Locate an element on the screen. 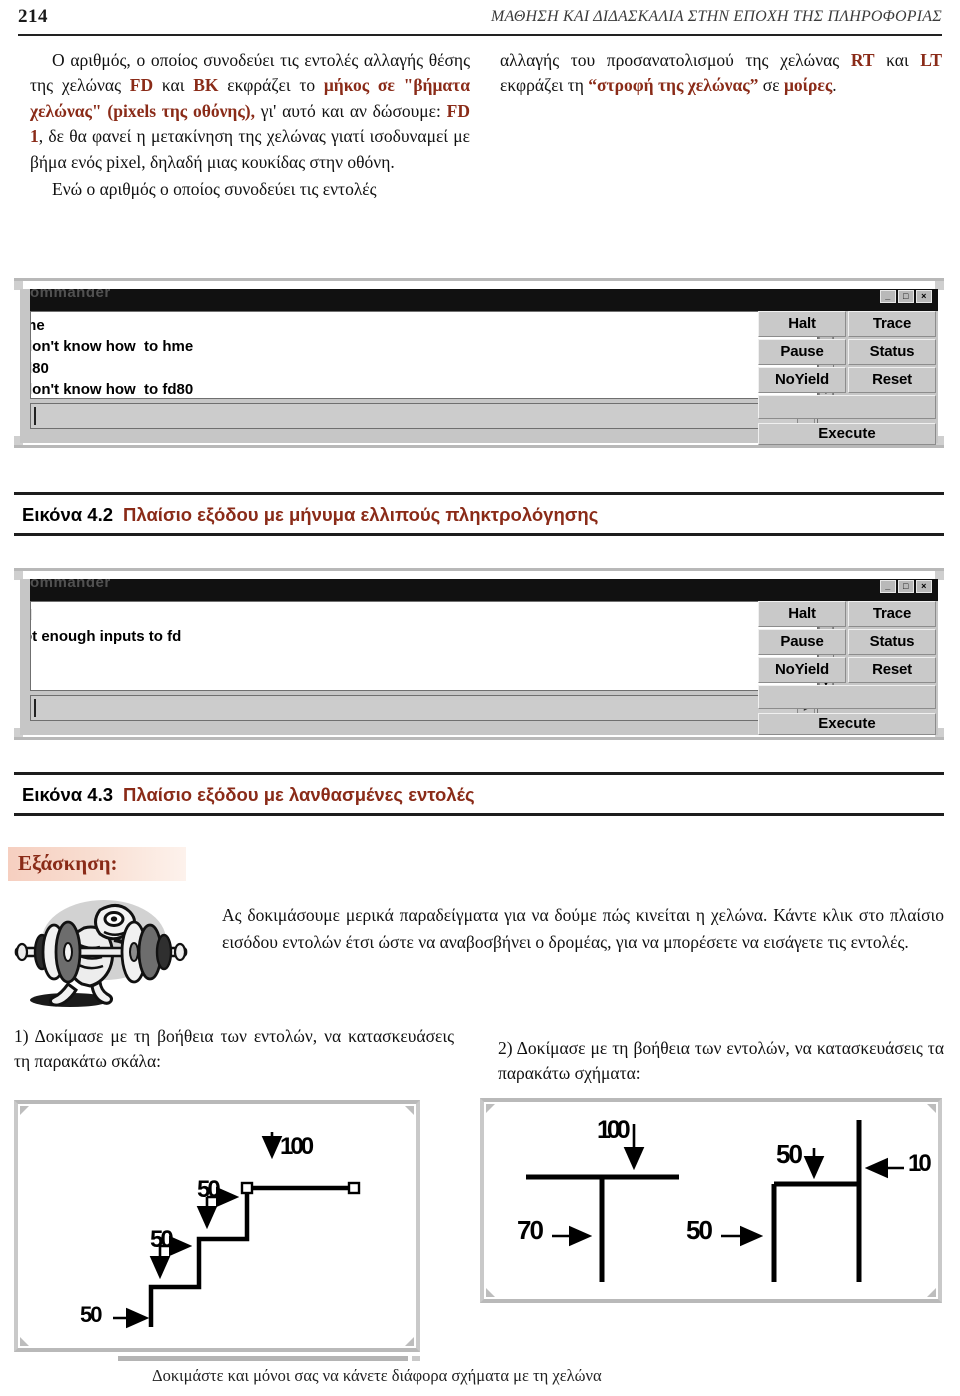  output-line: don't know how to fd80 is located at coordinates (112, 389).